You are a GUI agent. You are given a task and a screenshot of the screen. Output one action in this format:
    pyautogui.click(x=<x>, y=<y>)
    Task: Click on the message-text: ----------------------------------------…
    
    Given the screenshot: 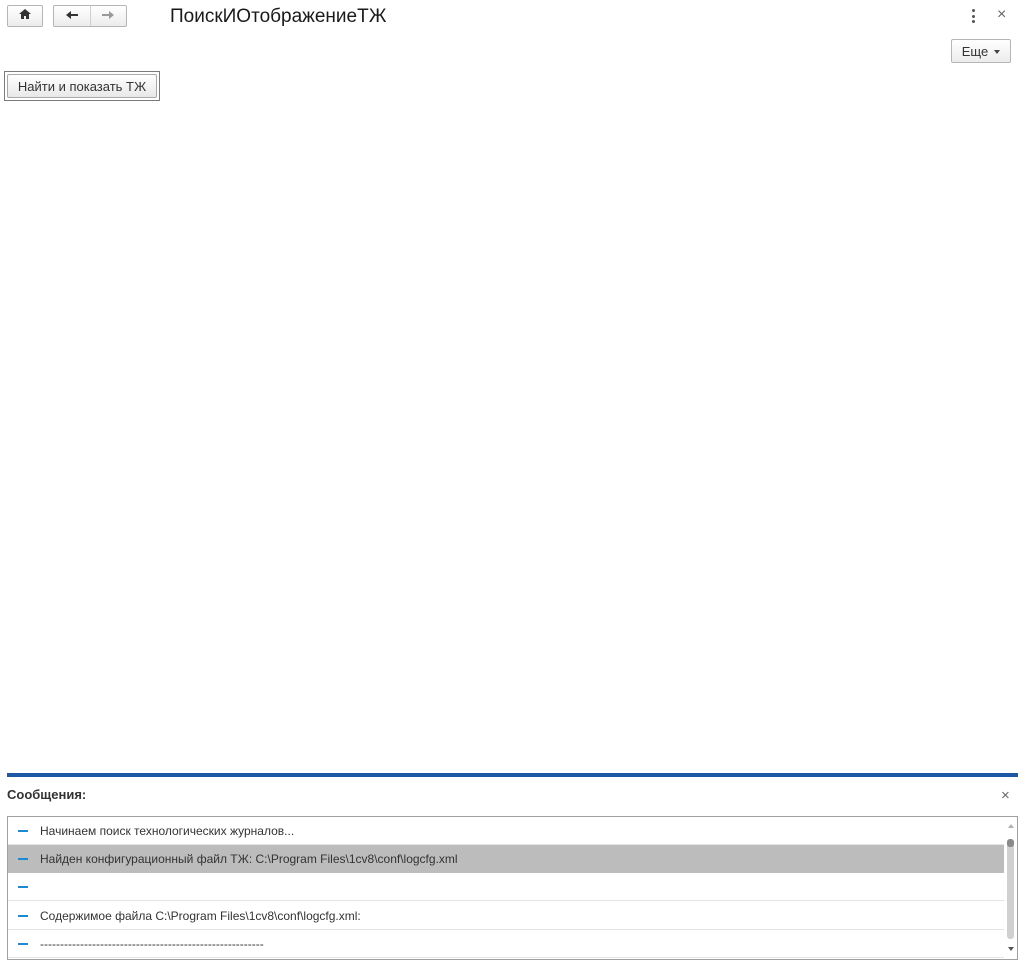 What is the action you would take?
    pyautogui.click(x=152, y=943)
    